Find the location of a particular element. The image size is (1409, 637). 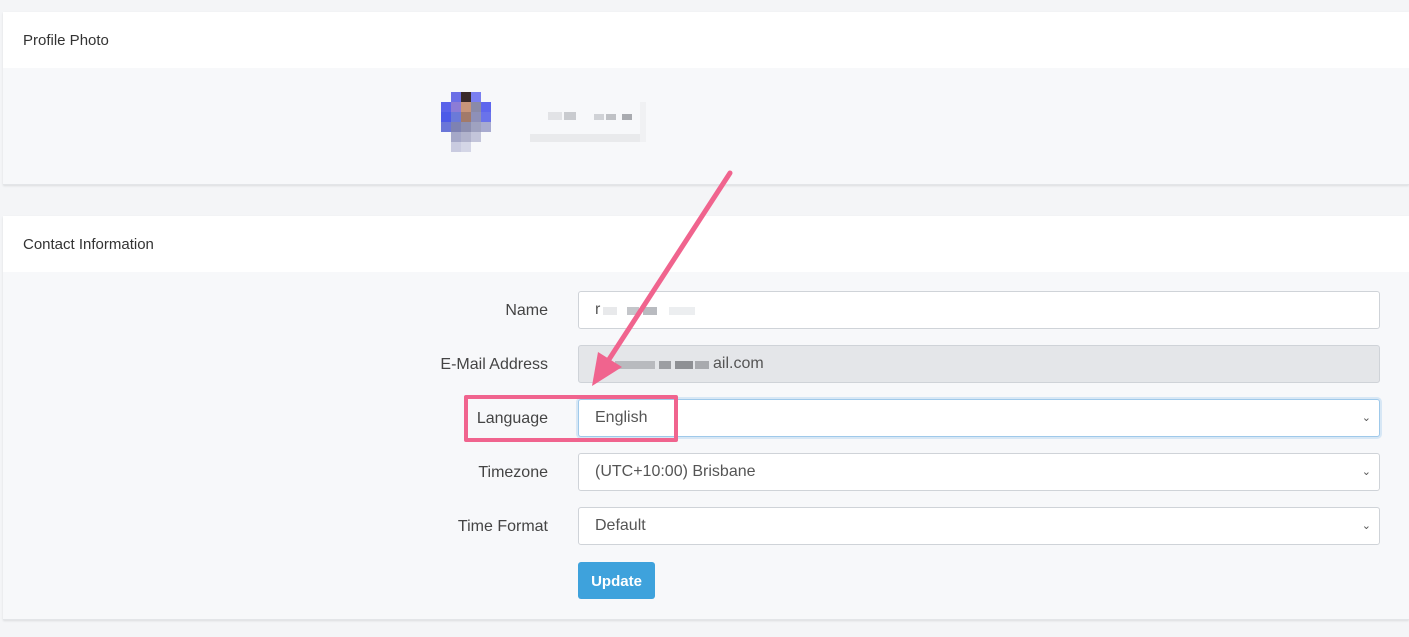

contact-information-header: Contact Information is located at coordinates (706, 244).